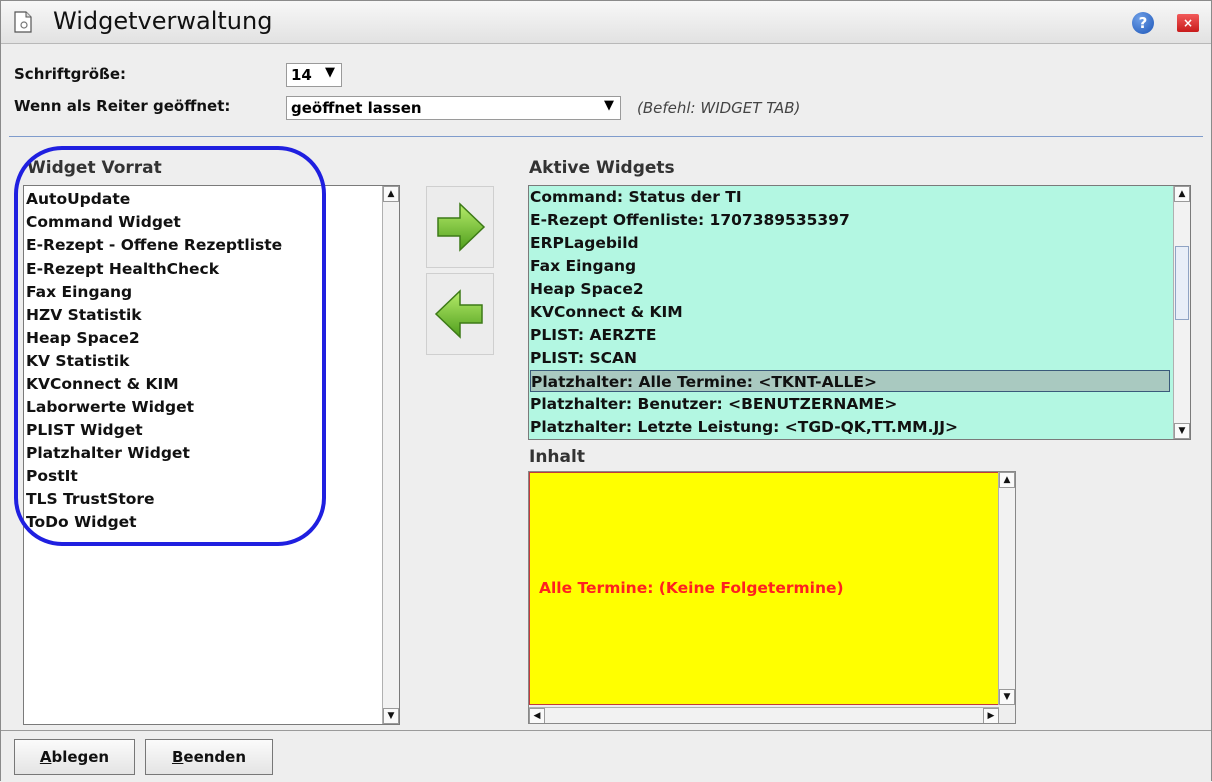 The height and width of the screenshot is (782, 1212). I want to click on content-text: Alle Termine: (Keine Folgetermine), so click(691, 588).